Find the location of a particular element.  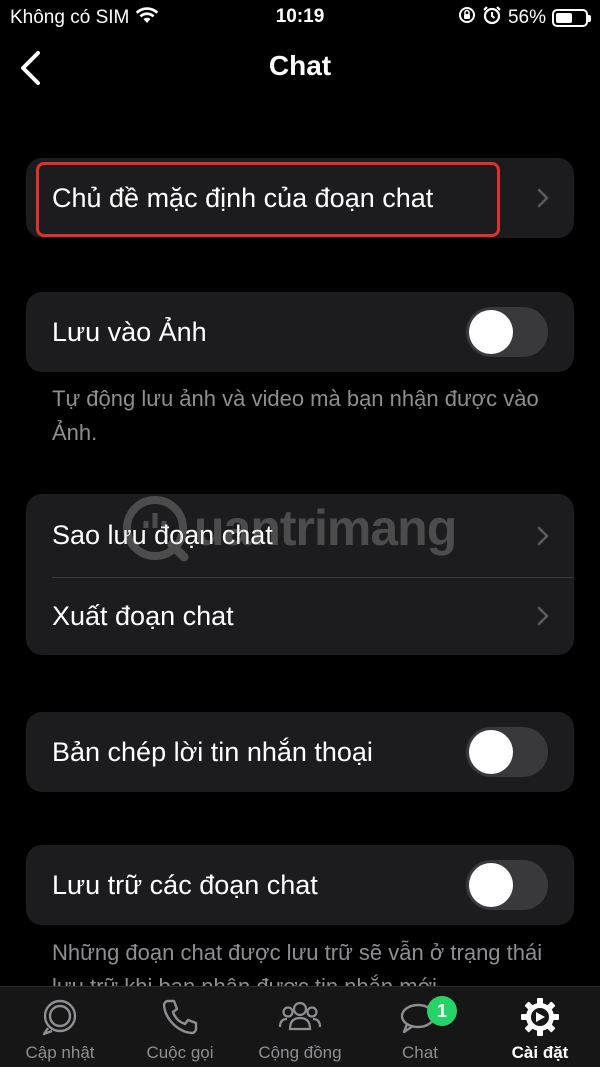

default-theme-row: Chủ đề mặc định của đoạn chat is located at coordinates (300, 198).